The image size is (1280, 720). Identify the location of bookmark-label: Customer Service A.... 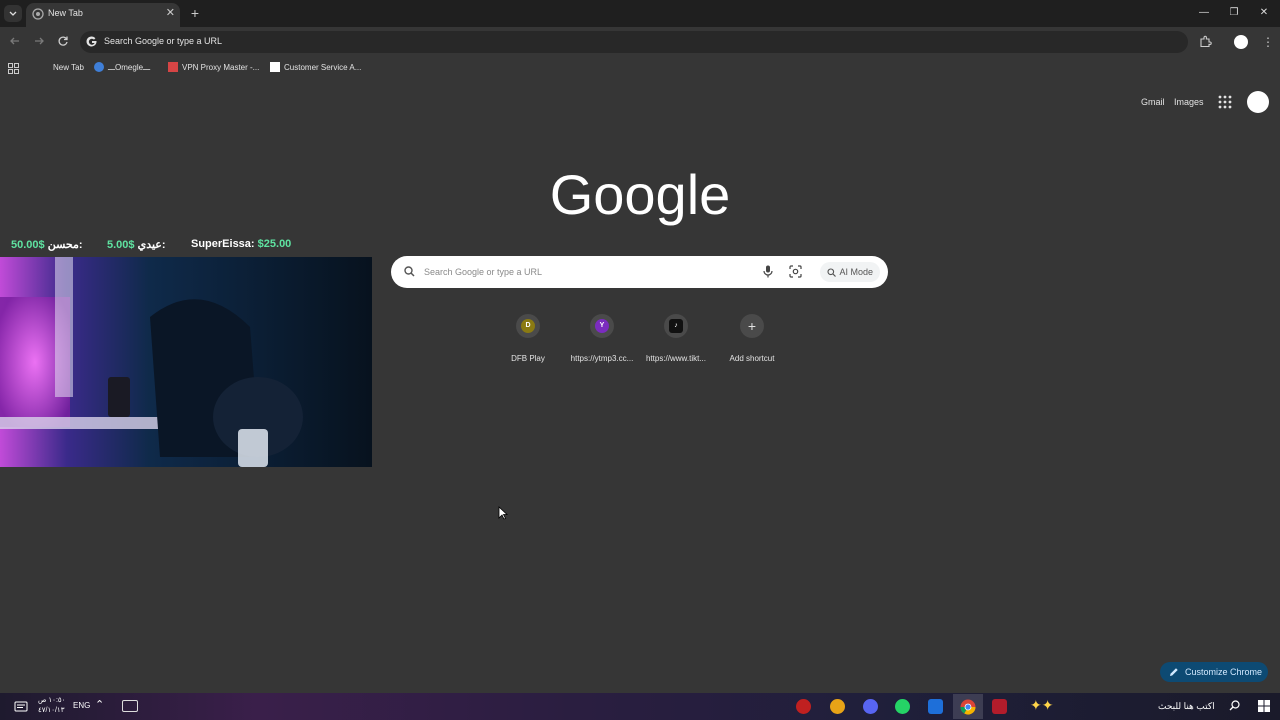
(323, 67).